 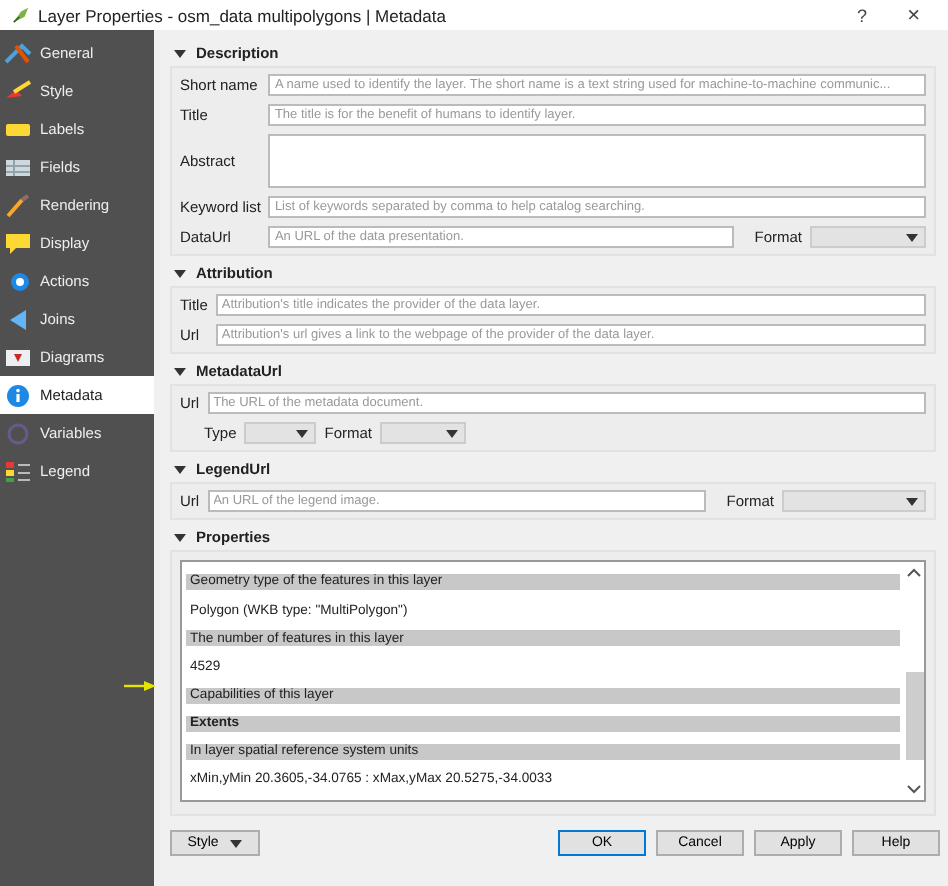 What do you see at coordinates (18, 91) in the screenshot?
I see `brush-icon` at bounding box center [18, 91].